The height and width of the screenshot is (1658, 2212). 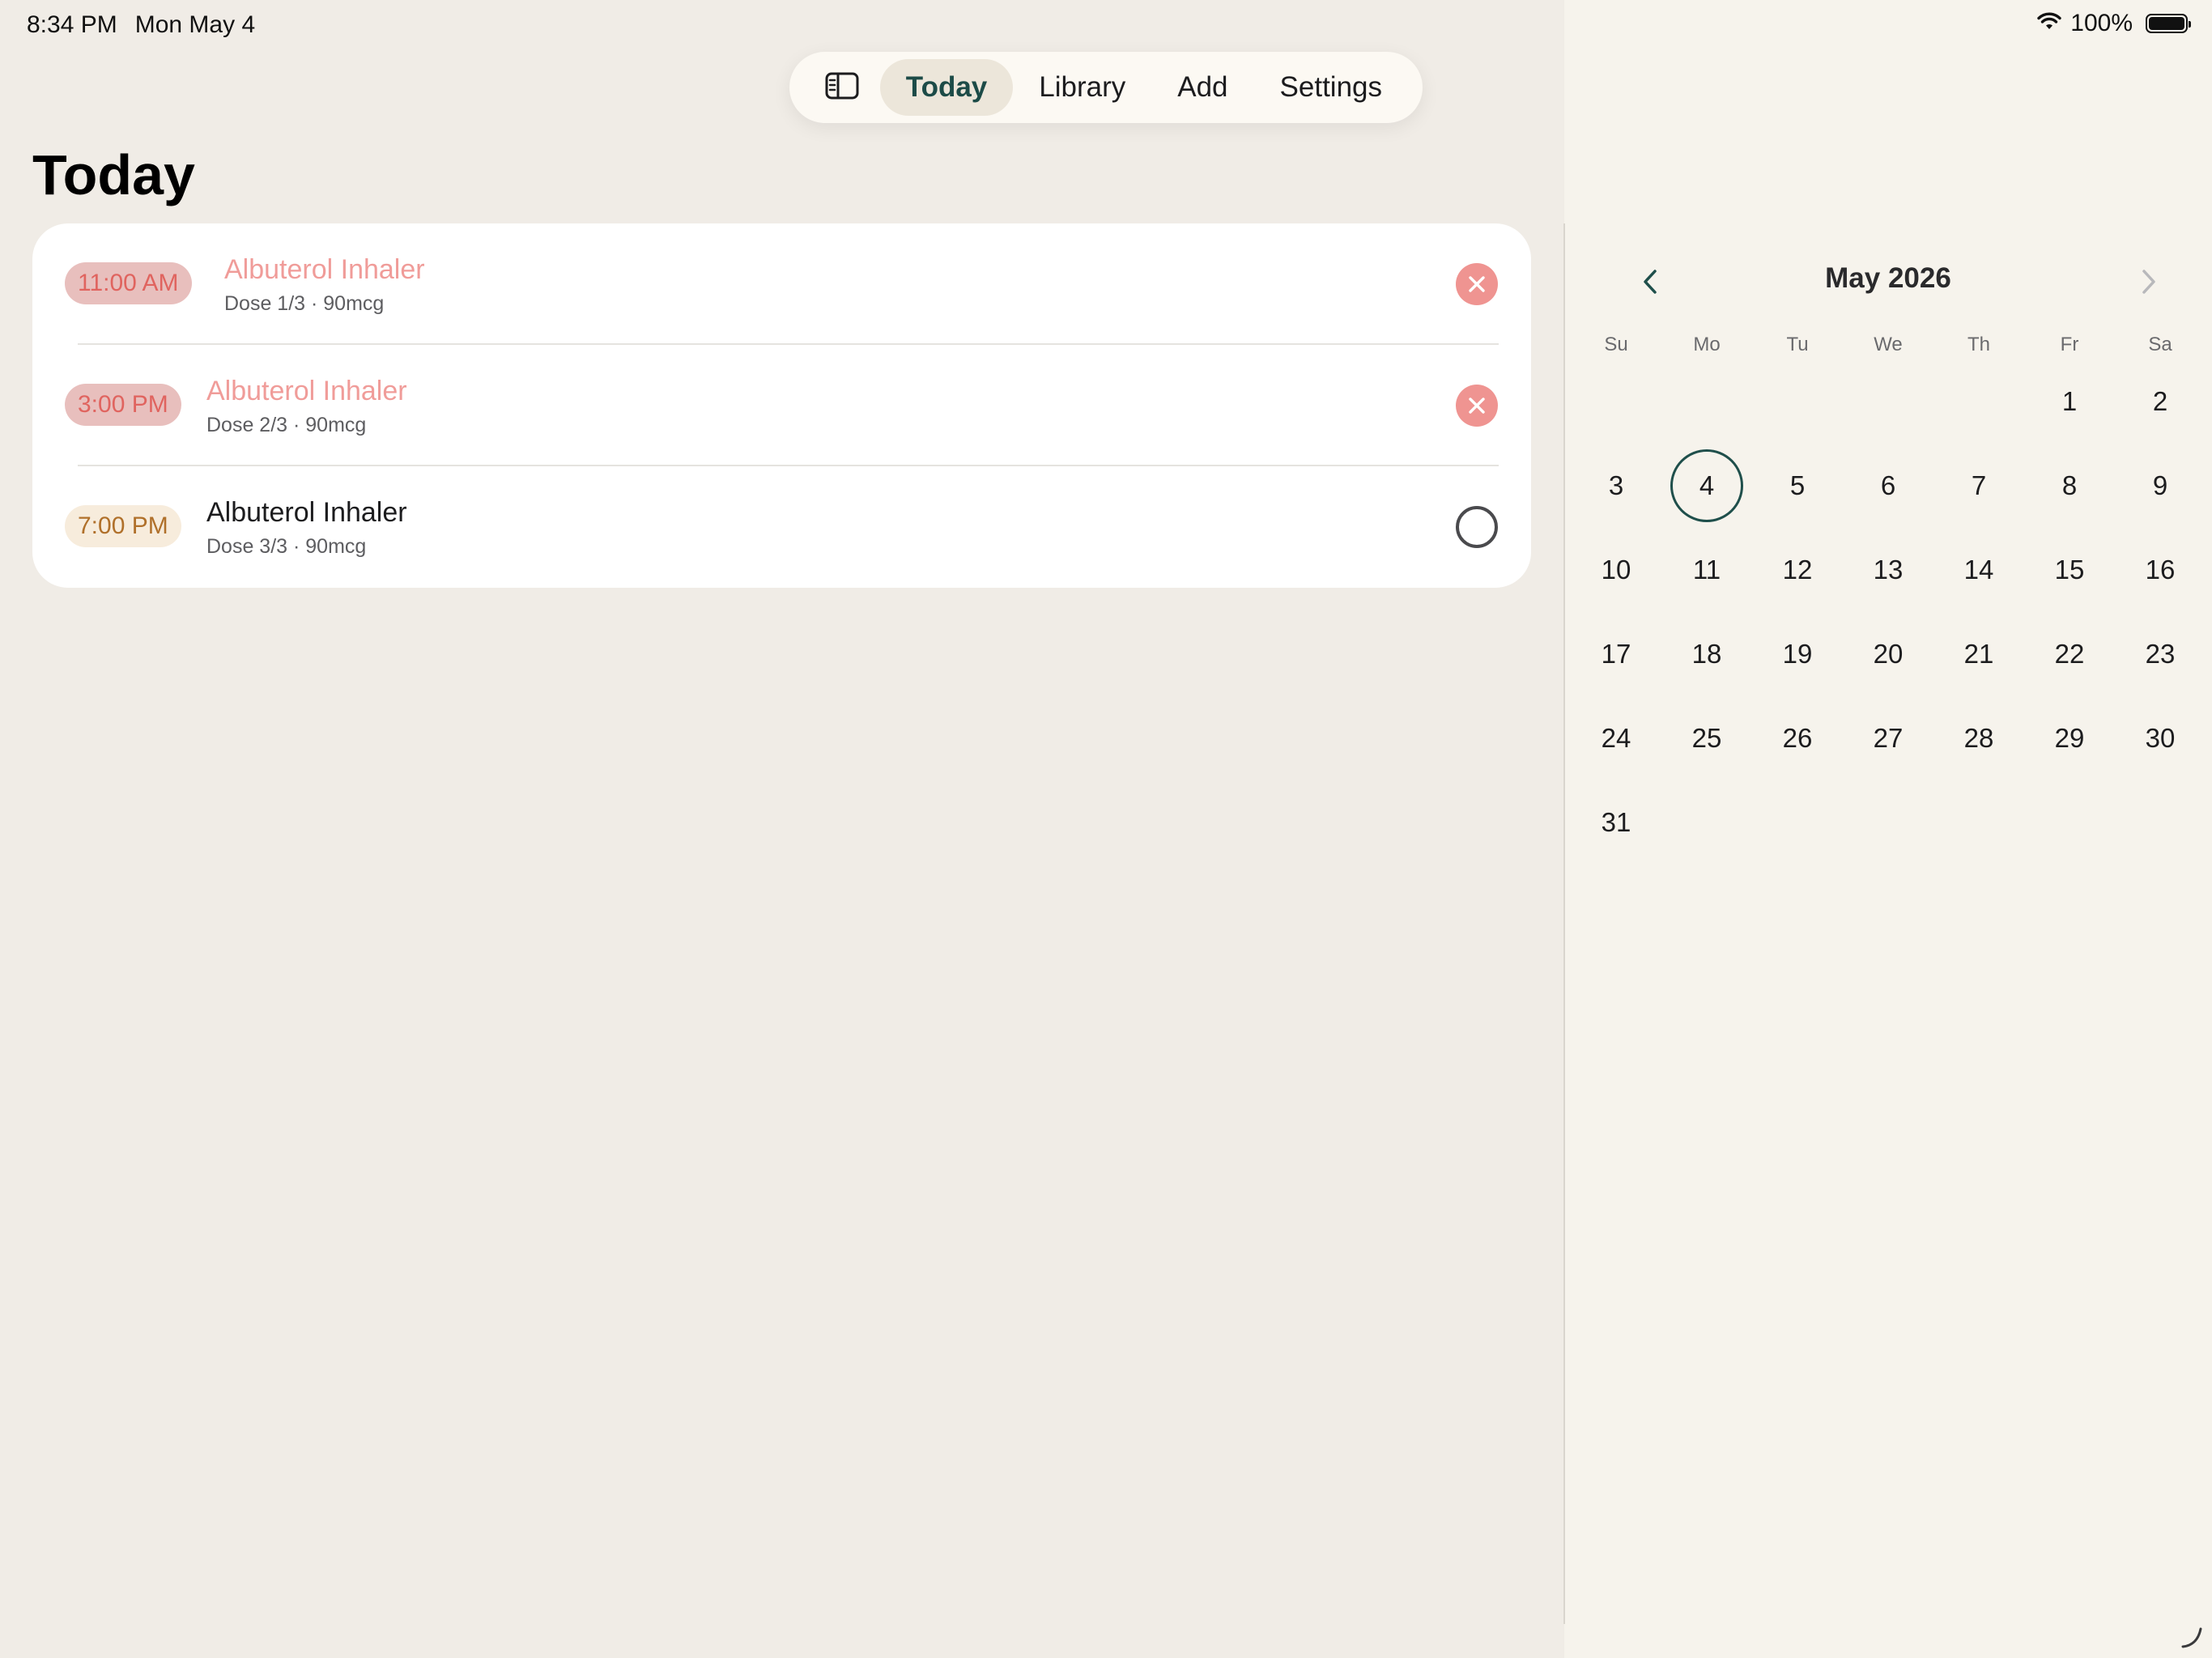 I want to click on calendar-day: 9, so click(x=2161, y=485).